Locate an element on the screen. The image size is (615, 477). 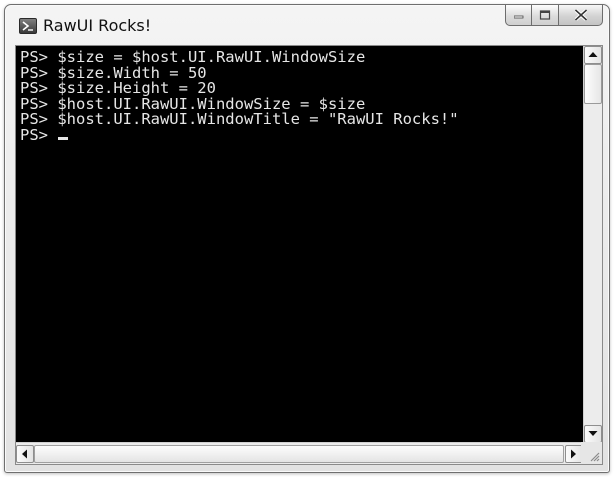
arrow-left-icon is located at coordinates (24, 454).